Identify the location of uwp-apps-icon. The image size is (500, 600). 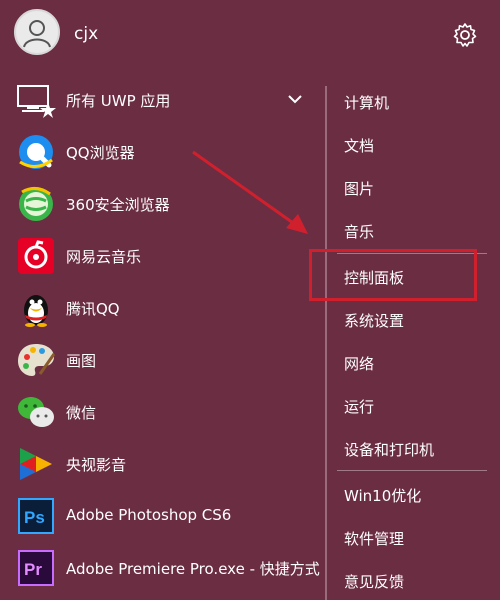
(36, 101).